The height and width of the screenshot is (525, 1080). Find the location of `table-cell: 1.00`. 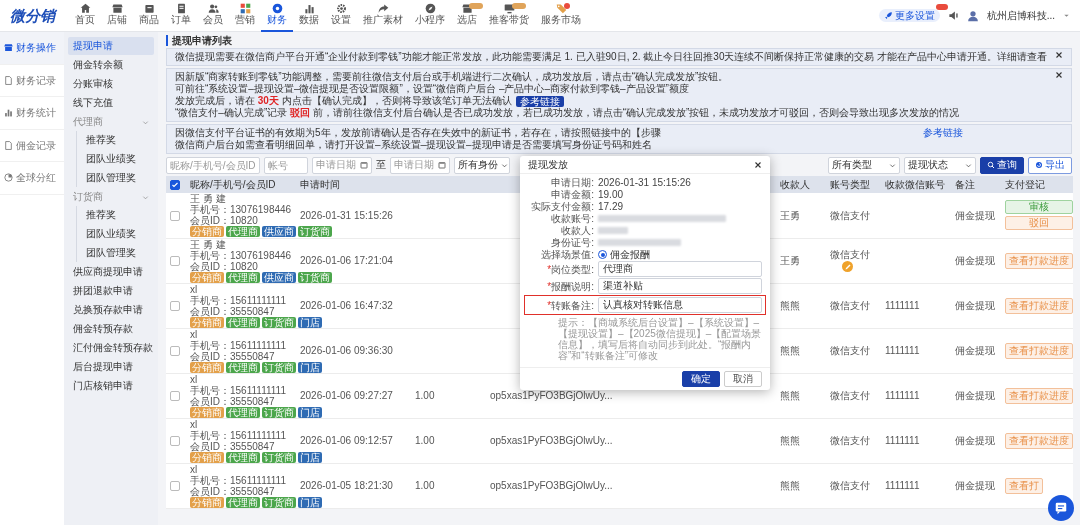

table-cell: 1.00 is located at coordinates (425, 440).